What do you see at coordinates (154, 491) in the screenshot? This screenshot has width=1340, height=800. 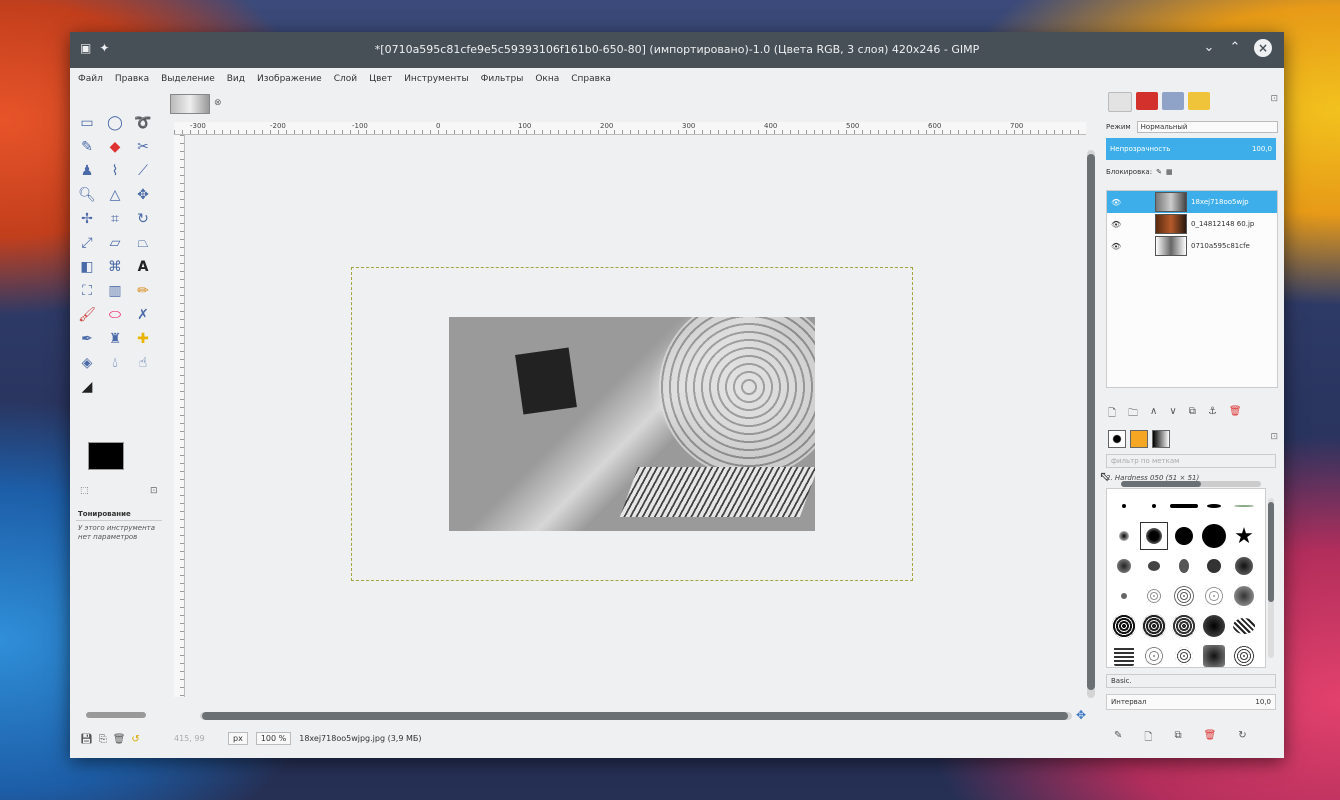 I see `tool-options-menu-icon: ⊡` at bounding box center [154, 491].